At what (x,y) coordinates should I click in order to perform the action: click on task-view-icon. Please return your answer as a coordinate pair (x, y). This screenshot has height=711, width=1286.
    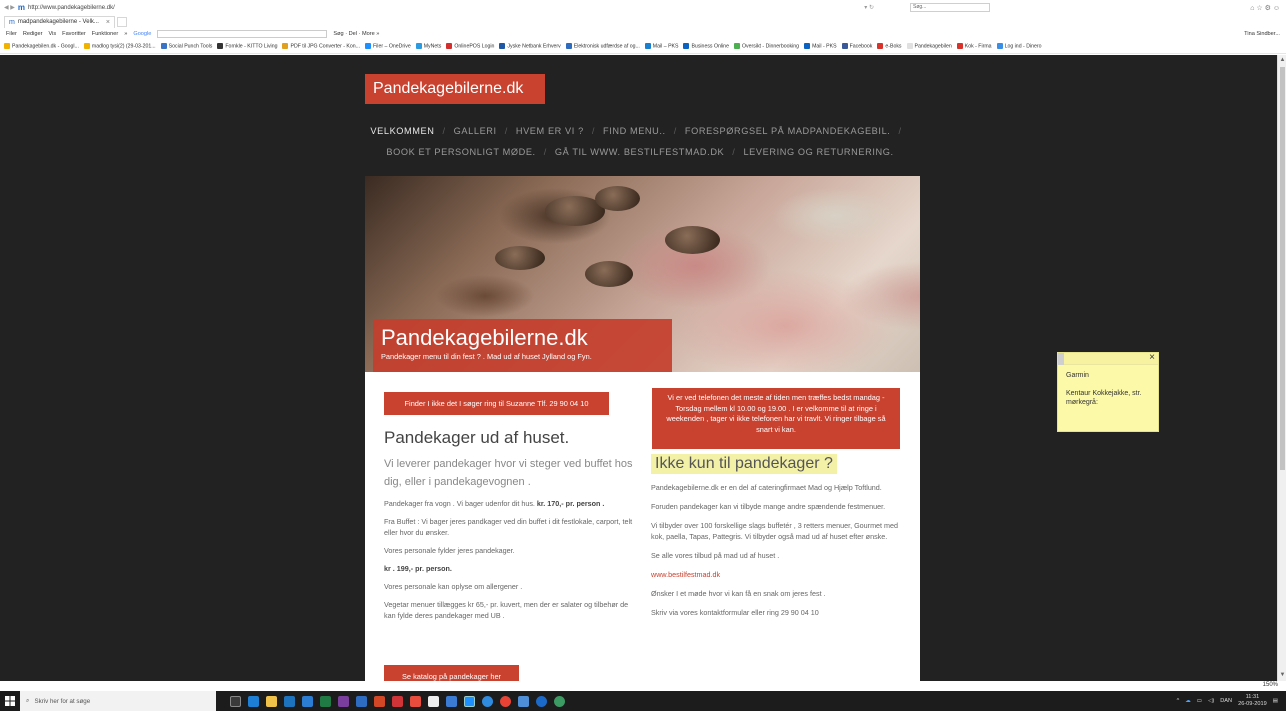
    Looking at the image, I should click on (235, 701).